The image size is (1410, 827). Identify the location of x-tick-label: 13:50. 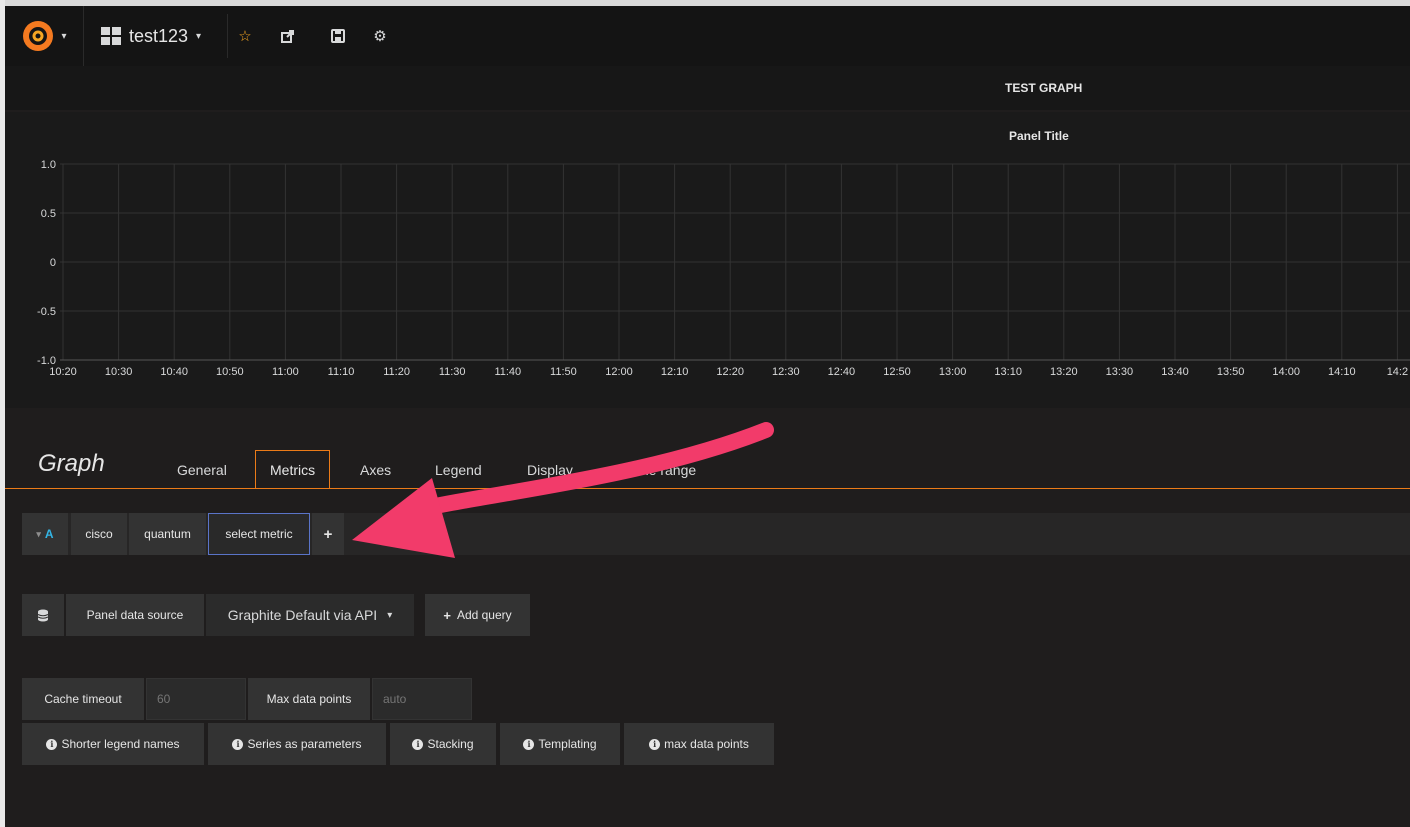
(1231, 372).